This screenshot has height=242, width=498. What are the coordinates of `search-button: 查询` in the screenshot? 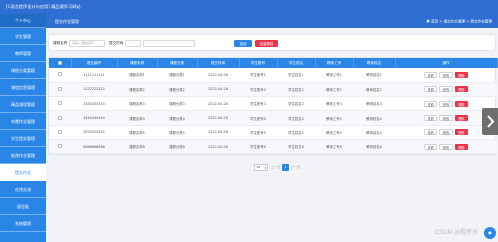 It's located at (243, 43).